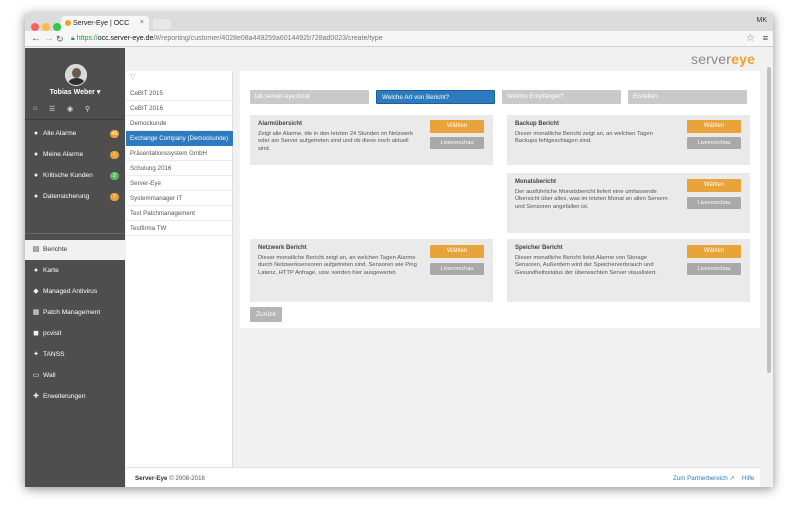 The width and height of the screenshot is (800, 523). I want to click on list-item: CeBIT 2015, so click(179, 93).